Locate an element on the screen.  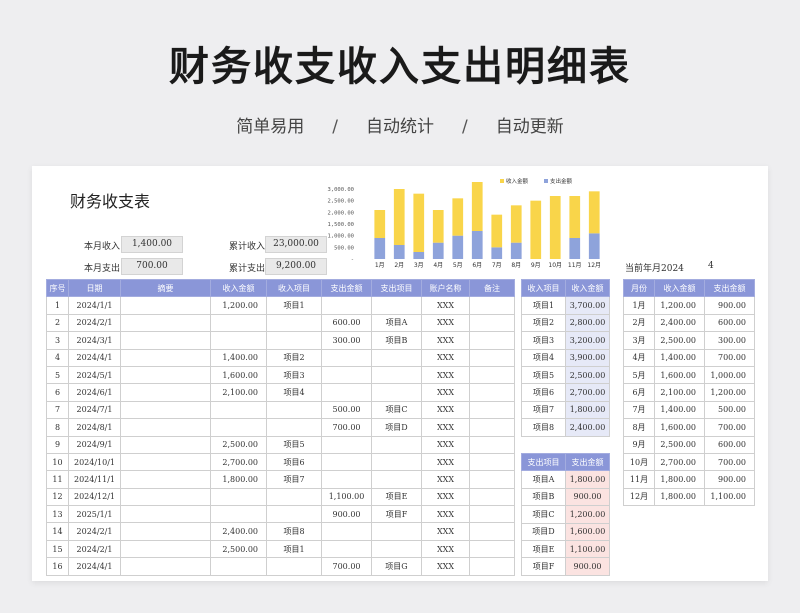
table-cell: 1,000.00 is located at coordinates (729, 375).